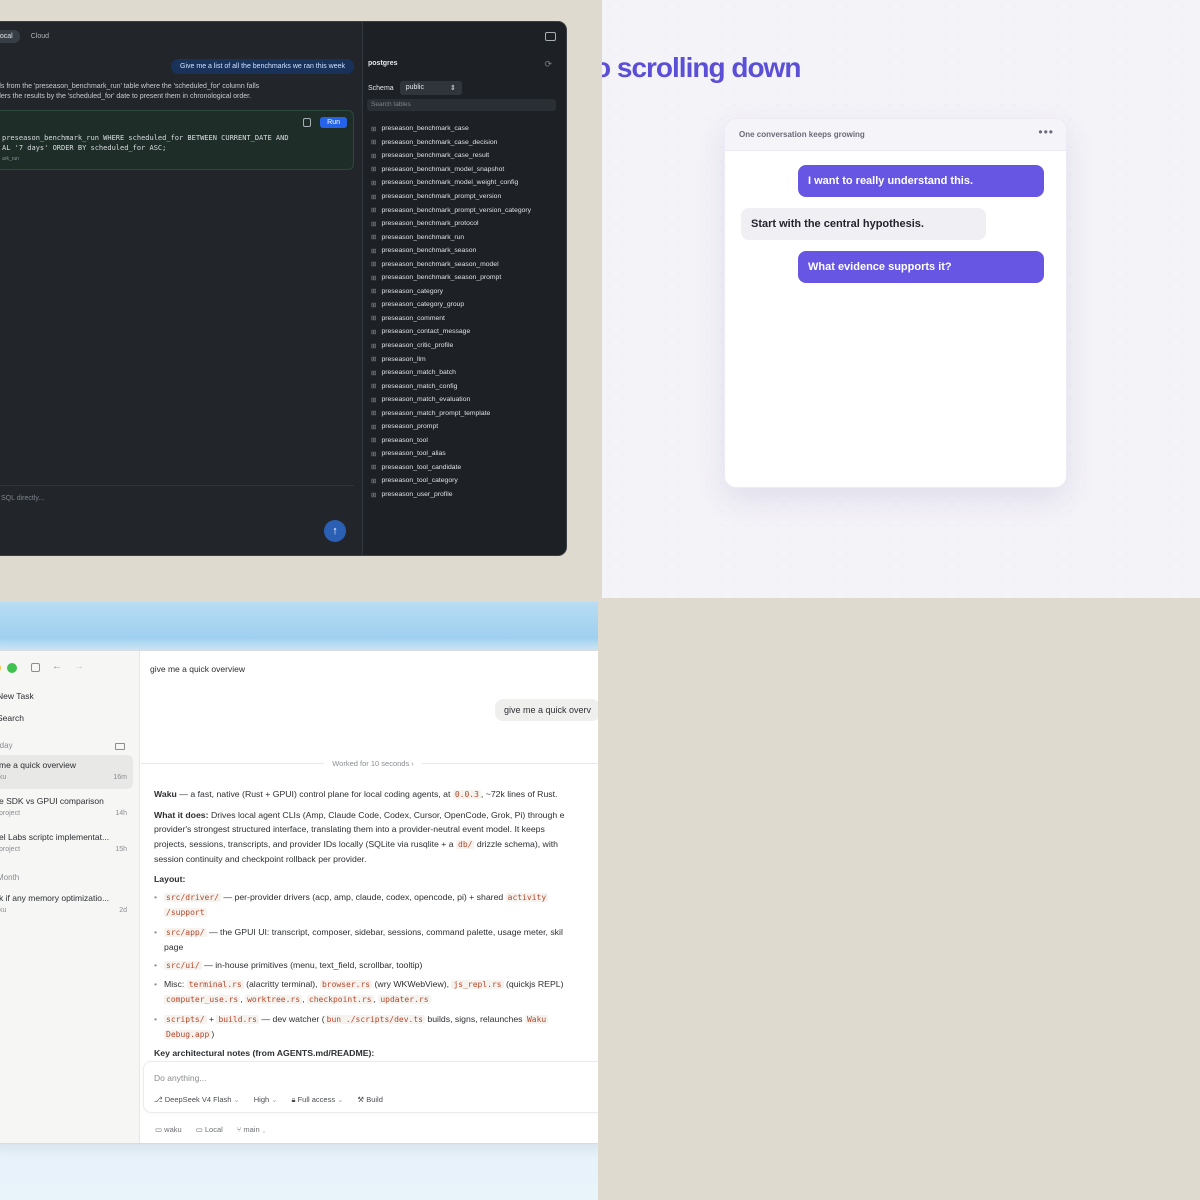 The image size is (1200, 1200). What do you see at coordinates (451, 143) in the screenshot?
I see `table-item: ⊞ preseason_benchmark_case_decision` at bounding box center [451, 143].